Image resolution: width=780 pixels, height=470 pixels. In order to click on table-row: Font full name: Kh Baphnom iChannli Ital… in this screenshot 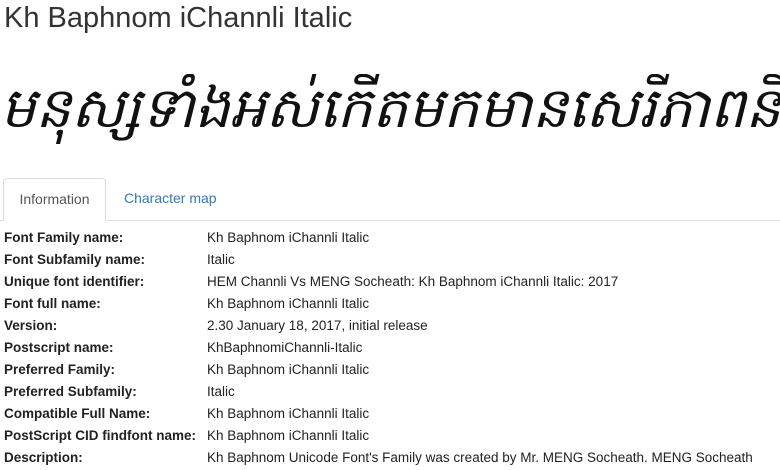, I will do `click(376, 303)`.